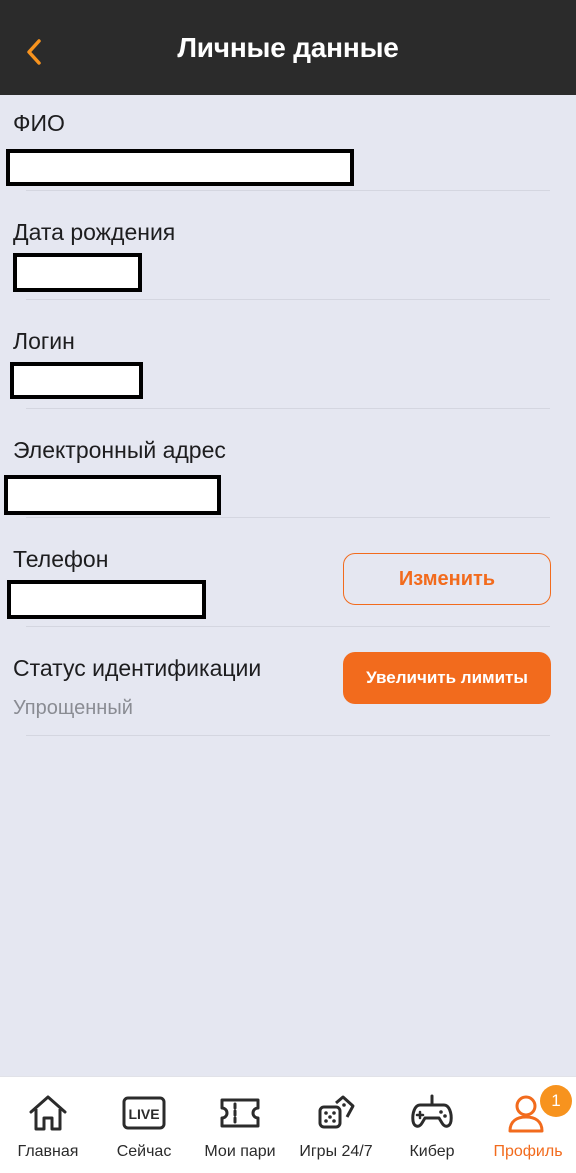 This screenshot has width=576, height=1173. What do you see at coordinates (94, 232) in the screenshot?
I see `birth-date-label: Дата рождения` at bounding box center [94, 232].